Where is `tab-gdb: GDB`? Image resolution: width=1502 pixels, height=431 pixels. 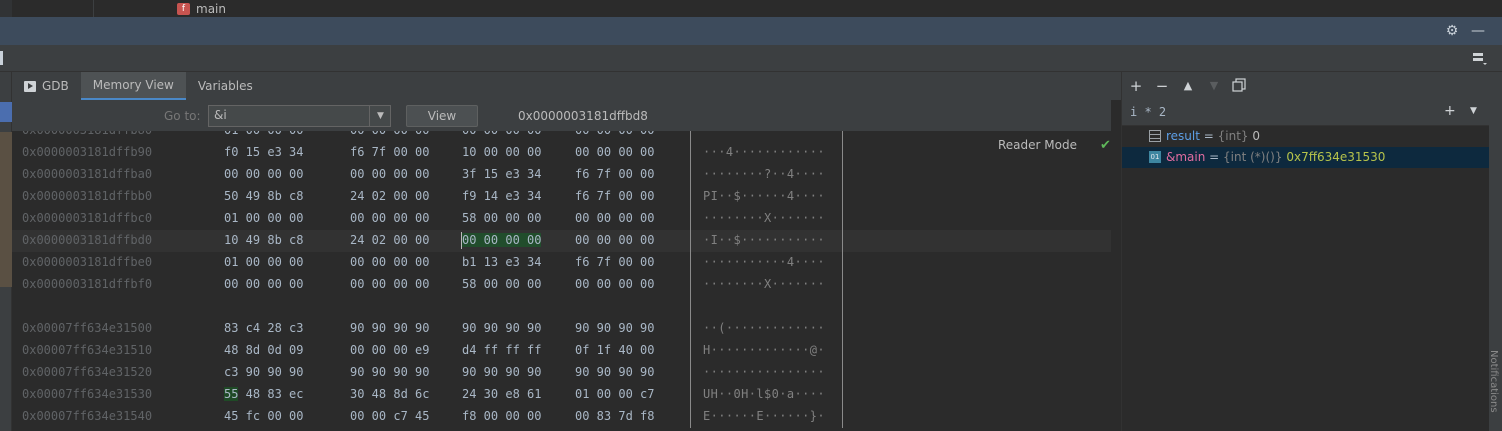
tab-gdb: GDB is located at coordinates (46, 86).